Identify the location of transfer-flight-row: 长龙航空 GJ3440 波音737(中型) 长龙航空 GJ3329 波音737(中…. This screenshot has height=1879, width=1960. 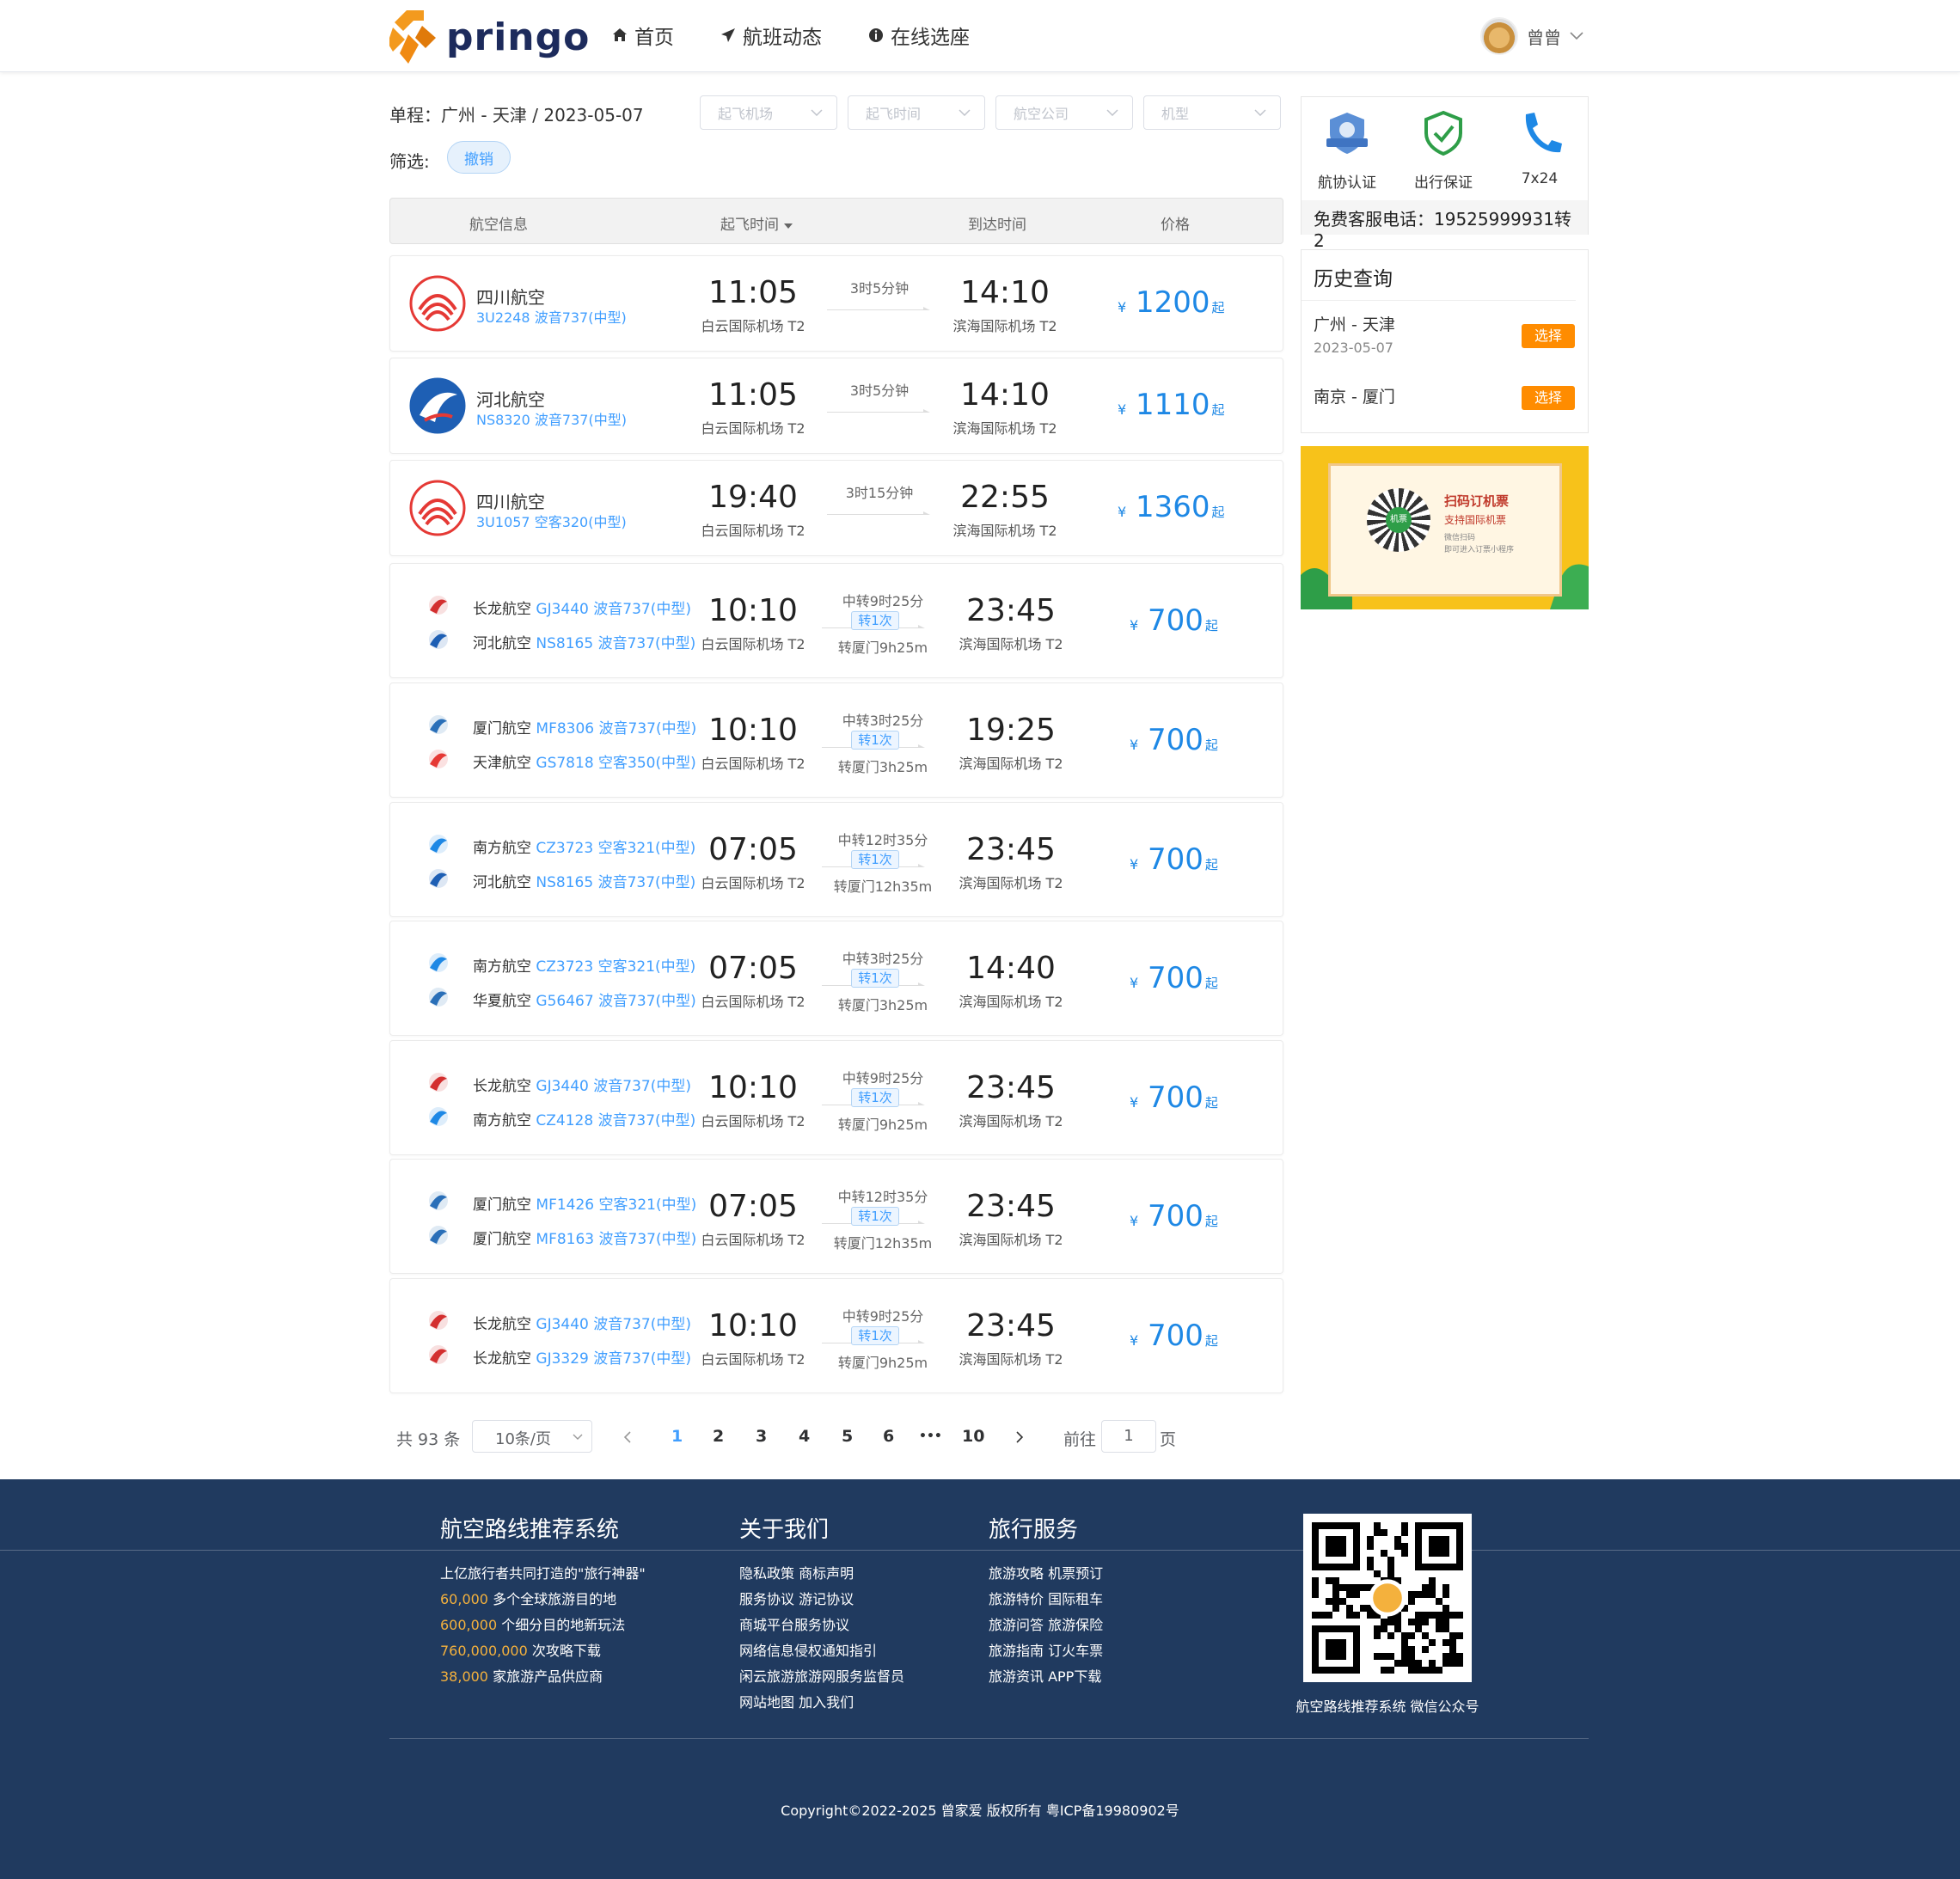
(836, 1335).